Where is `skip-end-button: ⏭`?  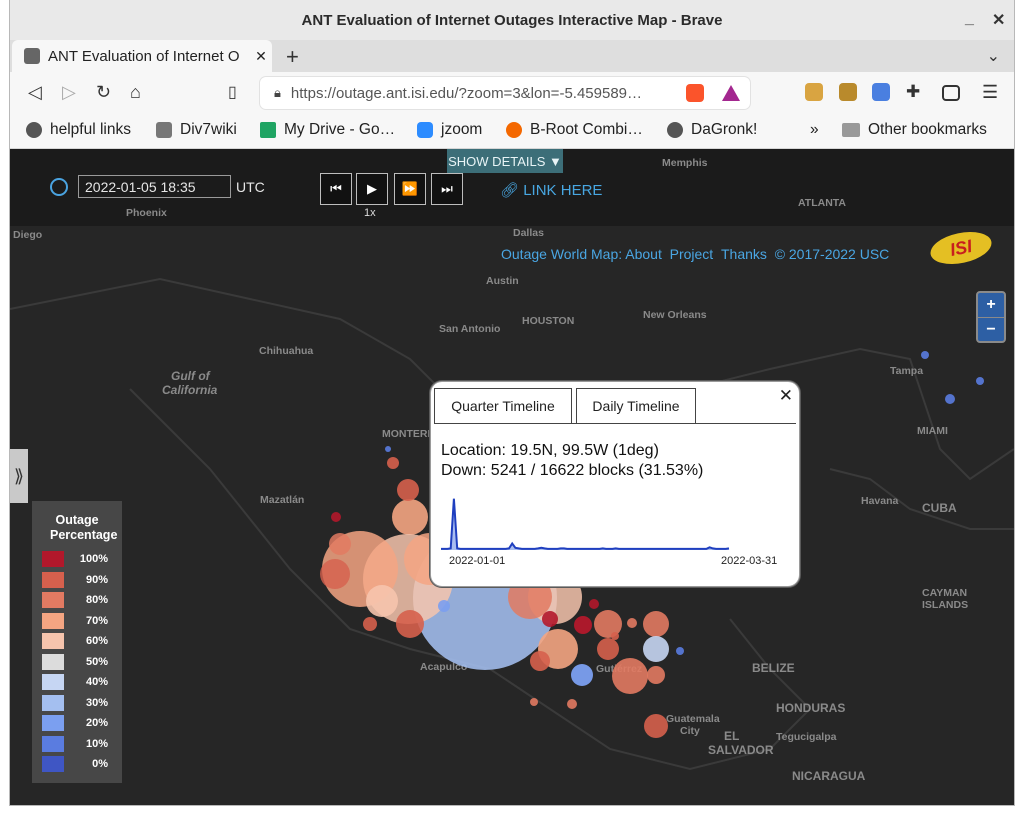 skip-end-button: ⏭ is located at coordinates (447, 189).